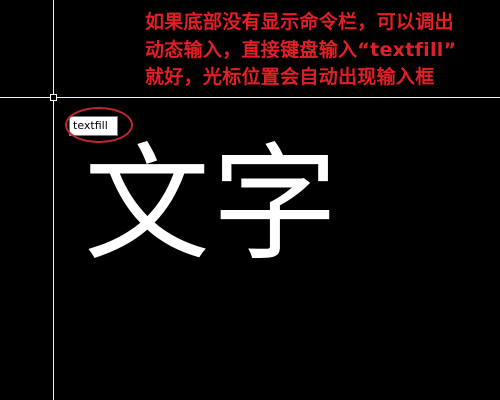 The height and width of the screenshot is (400, 500). What do you see at coordinates (53, 97) in the screenshot?
I see `cursor-pickbox` at bounding box center [53, 97].